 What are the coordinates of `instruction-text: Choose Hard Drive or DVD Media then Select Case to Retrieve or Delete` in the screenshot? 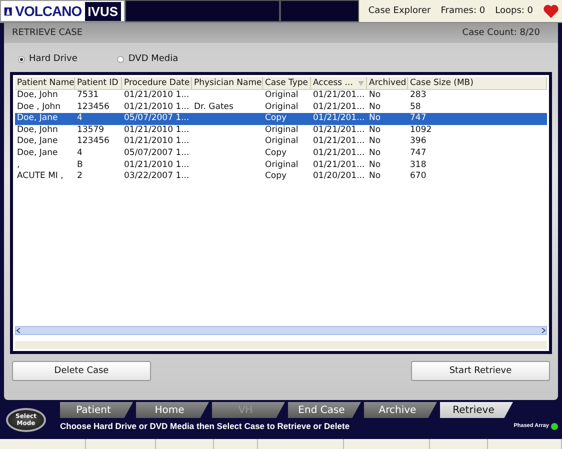 It's located at (205, 426).